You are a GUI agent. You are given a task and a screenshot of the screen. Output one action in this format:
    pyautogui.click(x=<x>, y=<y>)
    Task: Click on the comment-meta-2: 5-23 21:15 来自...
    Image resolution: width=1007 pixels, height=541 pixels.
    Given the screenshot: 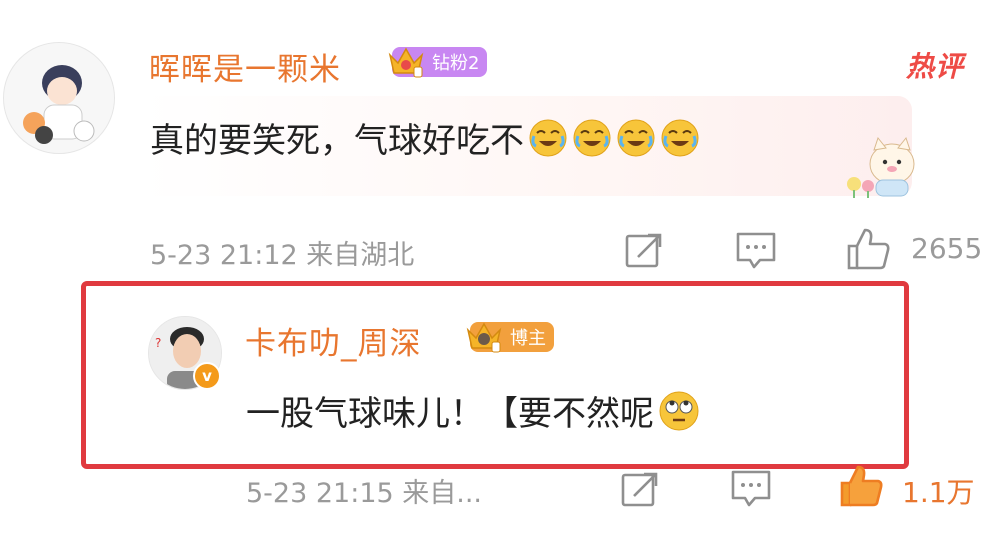 What is the action you would take?
    pyautogui.click(x=364, y=493)
    